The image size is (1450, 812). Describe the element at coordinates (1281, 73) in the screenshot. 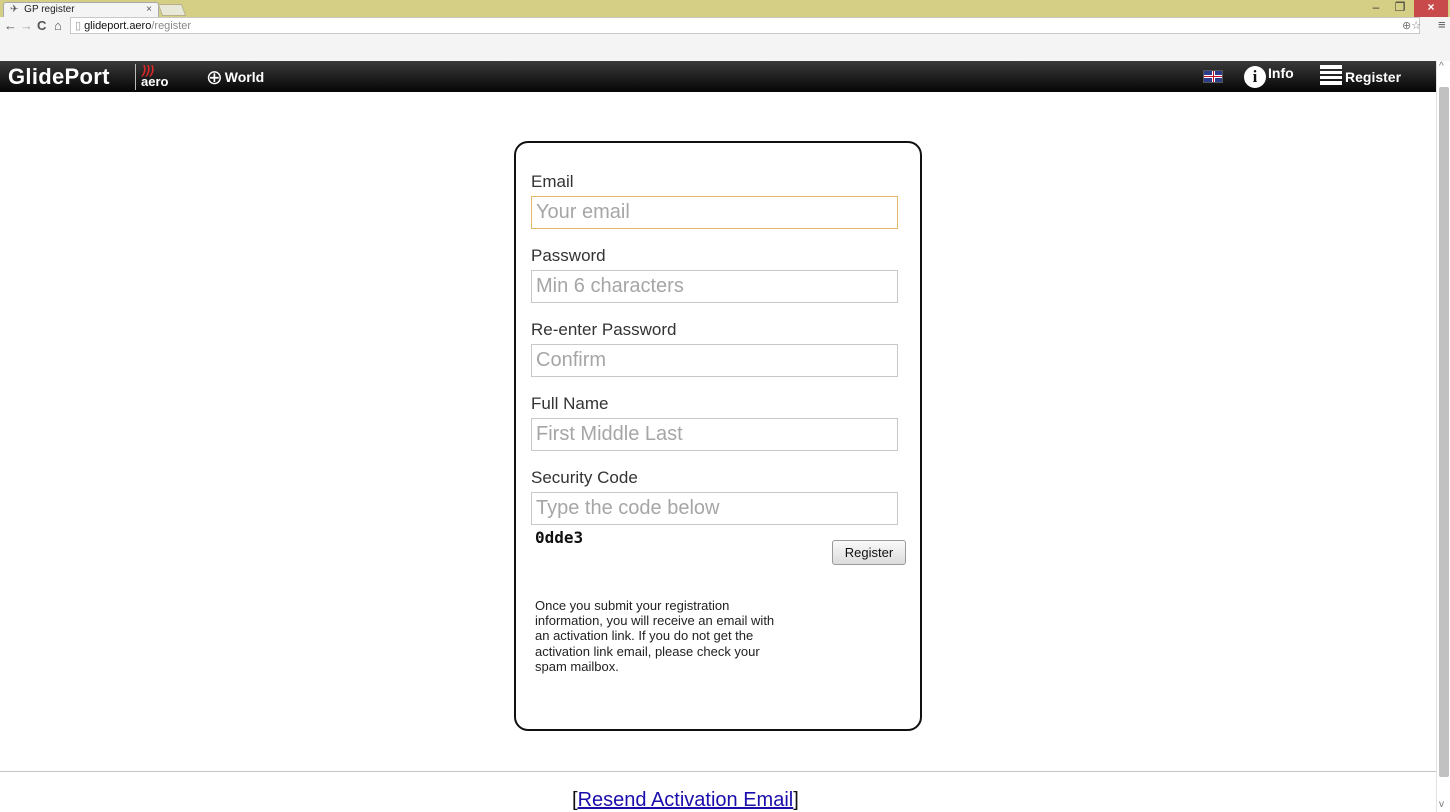

I see `nav-info-label: Info` at that location.